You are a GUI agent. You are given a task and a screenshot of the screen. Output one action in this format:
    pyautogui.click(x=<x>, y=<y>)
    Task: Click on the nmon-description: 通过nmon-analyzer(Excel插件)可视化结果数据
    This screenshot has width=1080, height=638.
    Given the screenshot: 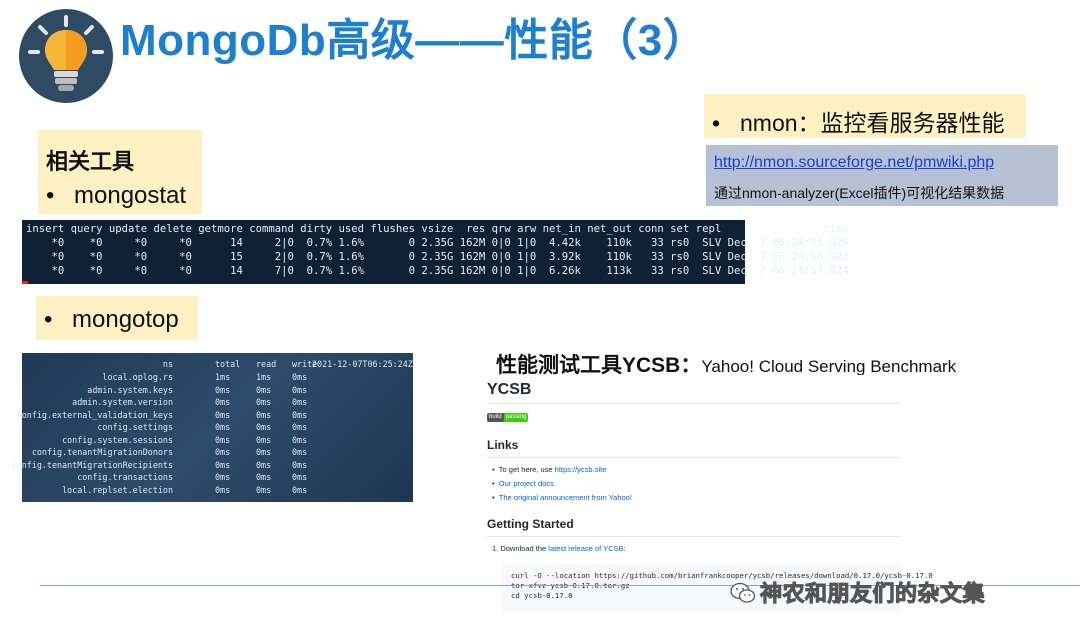 What is the action you would take?
    pyautogui.click(x=859, y=193)
    